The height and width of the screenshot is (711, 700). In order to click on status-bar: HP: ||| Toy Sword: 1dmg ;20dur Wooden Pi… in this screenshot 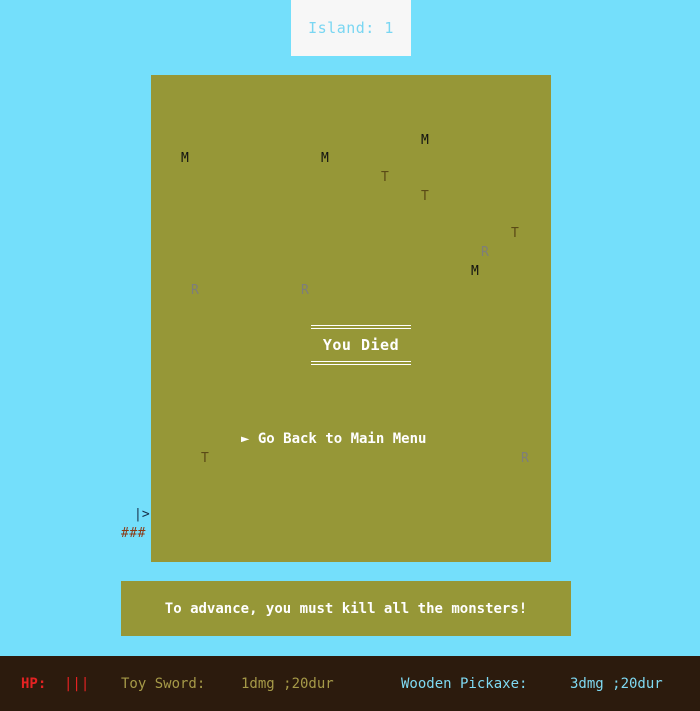, I will do `click(350, 683)`.